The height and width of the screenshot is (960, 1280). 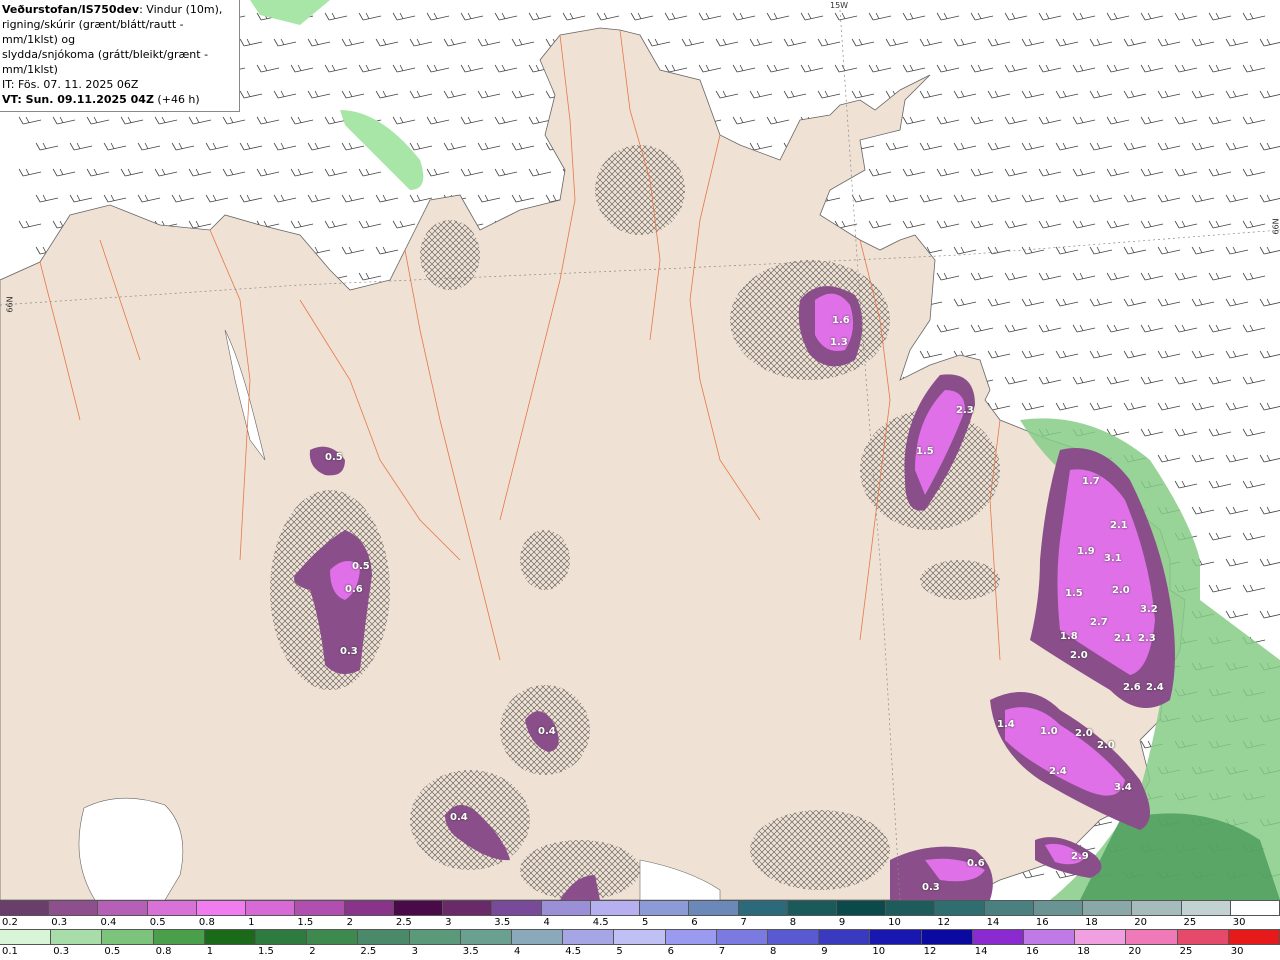 I want to click on precip-value: 1.6, so click(x=841, y=320).